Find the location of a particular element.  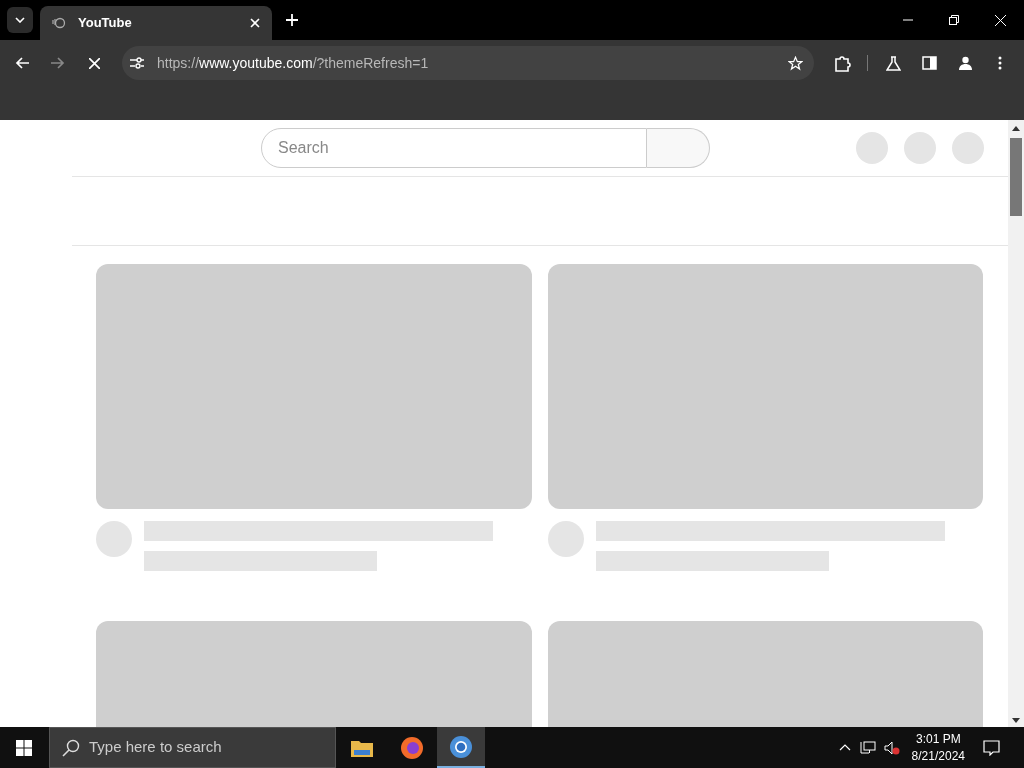

flask-icon is located at coordinates (893, 63).